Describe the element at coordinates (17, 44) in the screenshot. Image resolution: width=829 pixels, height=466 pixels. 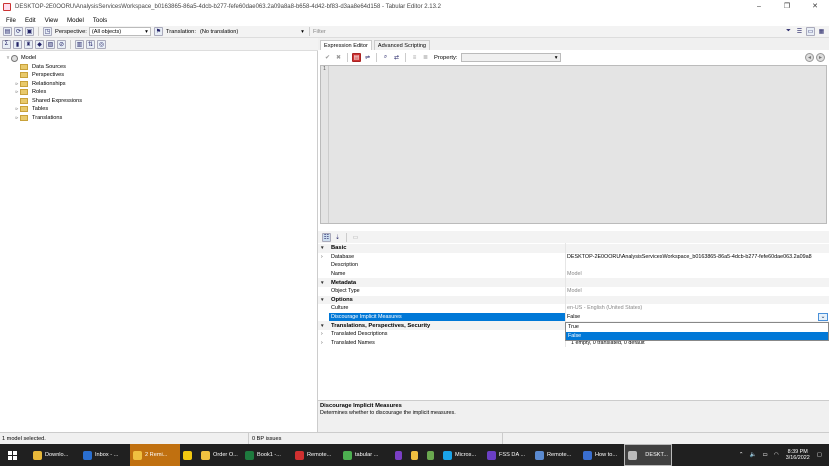
I see `column-icon: ▮` at that location.